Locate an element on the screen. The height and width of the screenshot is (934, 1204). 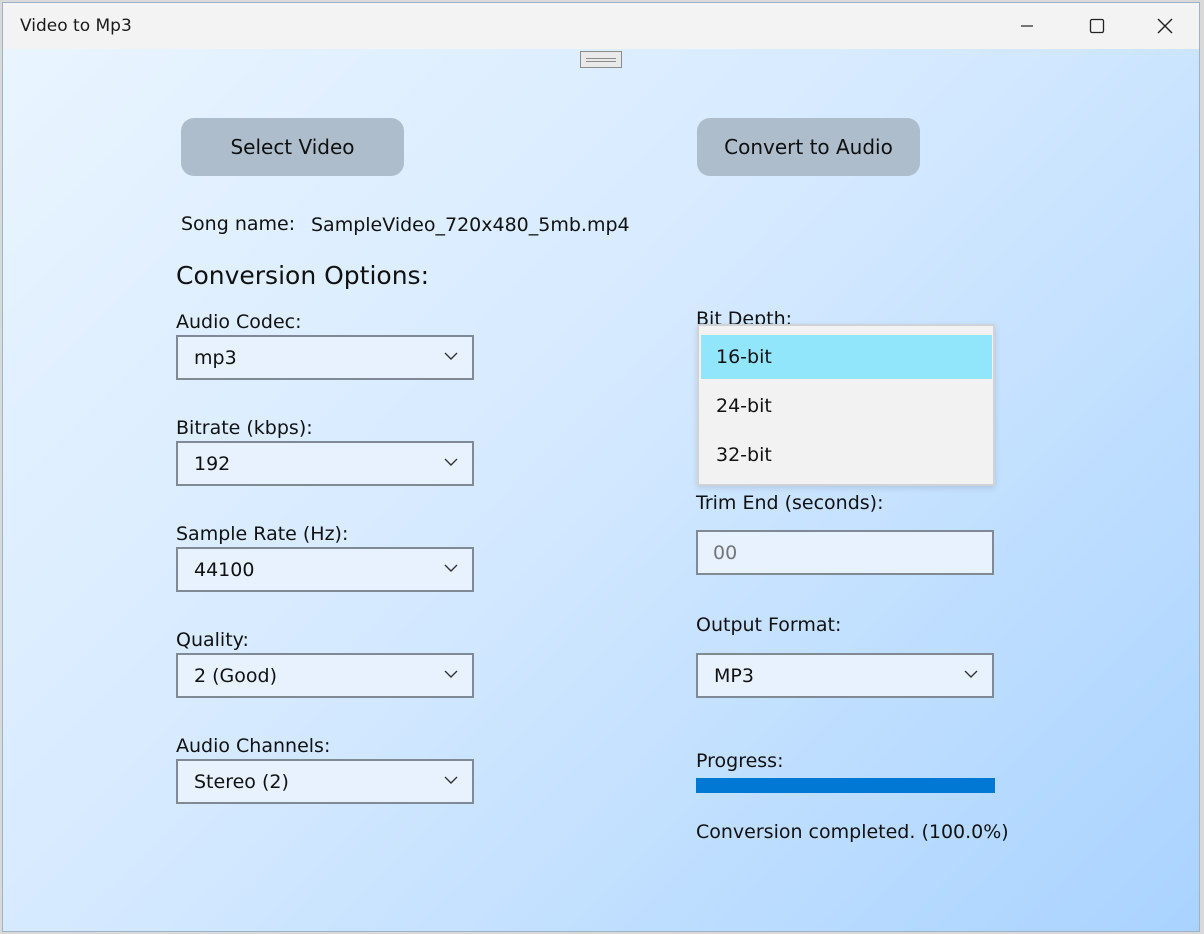
output-format-label: Output Format: is located at coordinates (769, 625).